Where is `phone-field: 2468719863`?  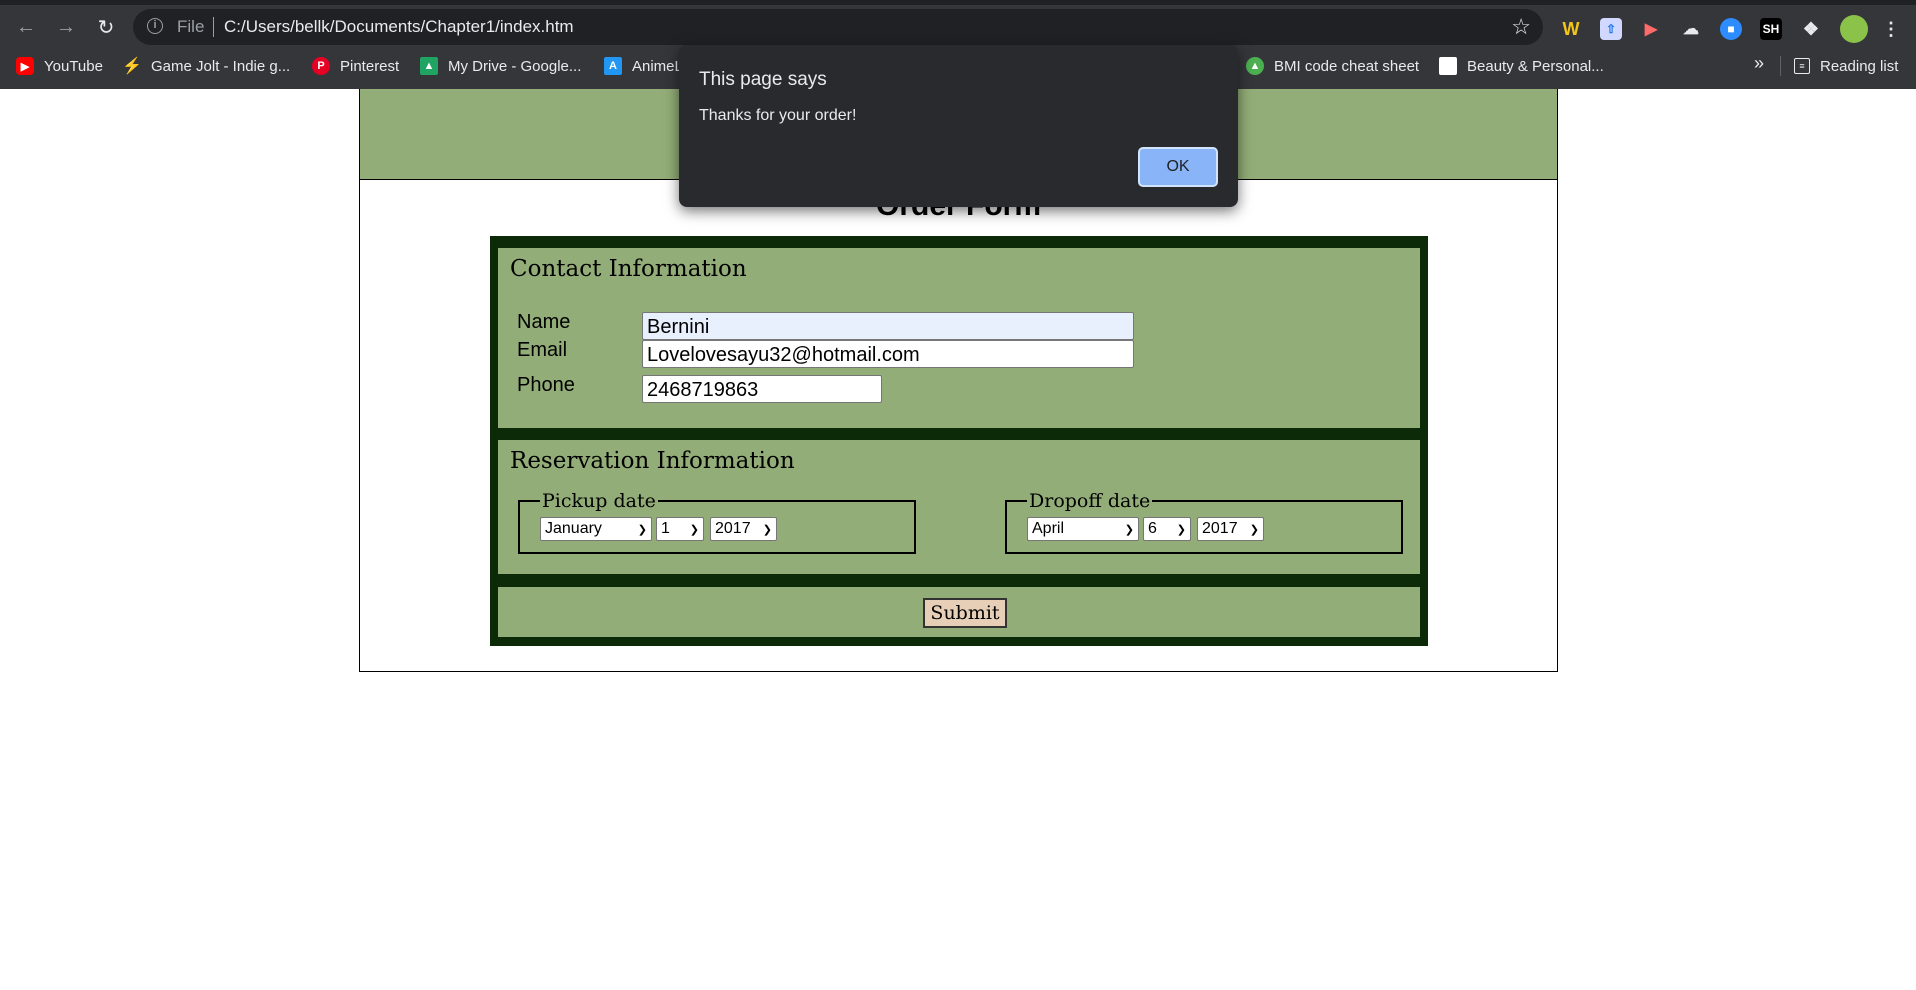
phone-field: 2468719863 is located at coordinates (762, 389).